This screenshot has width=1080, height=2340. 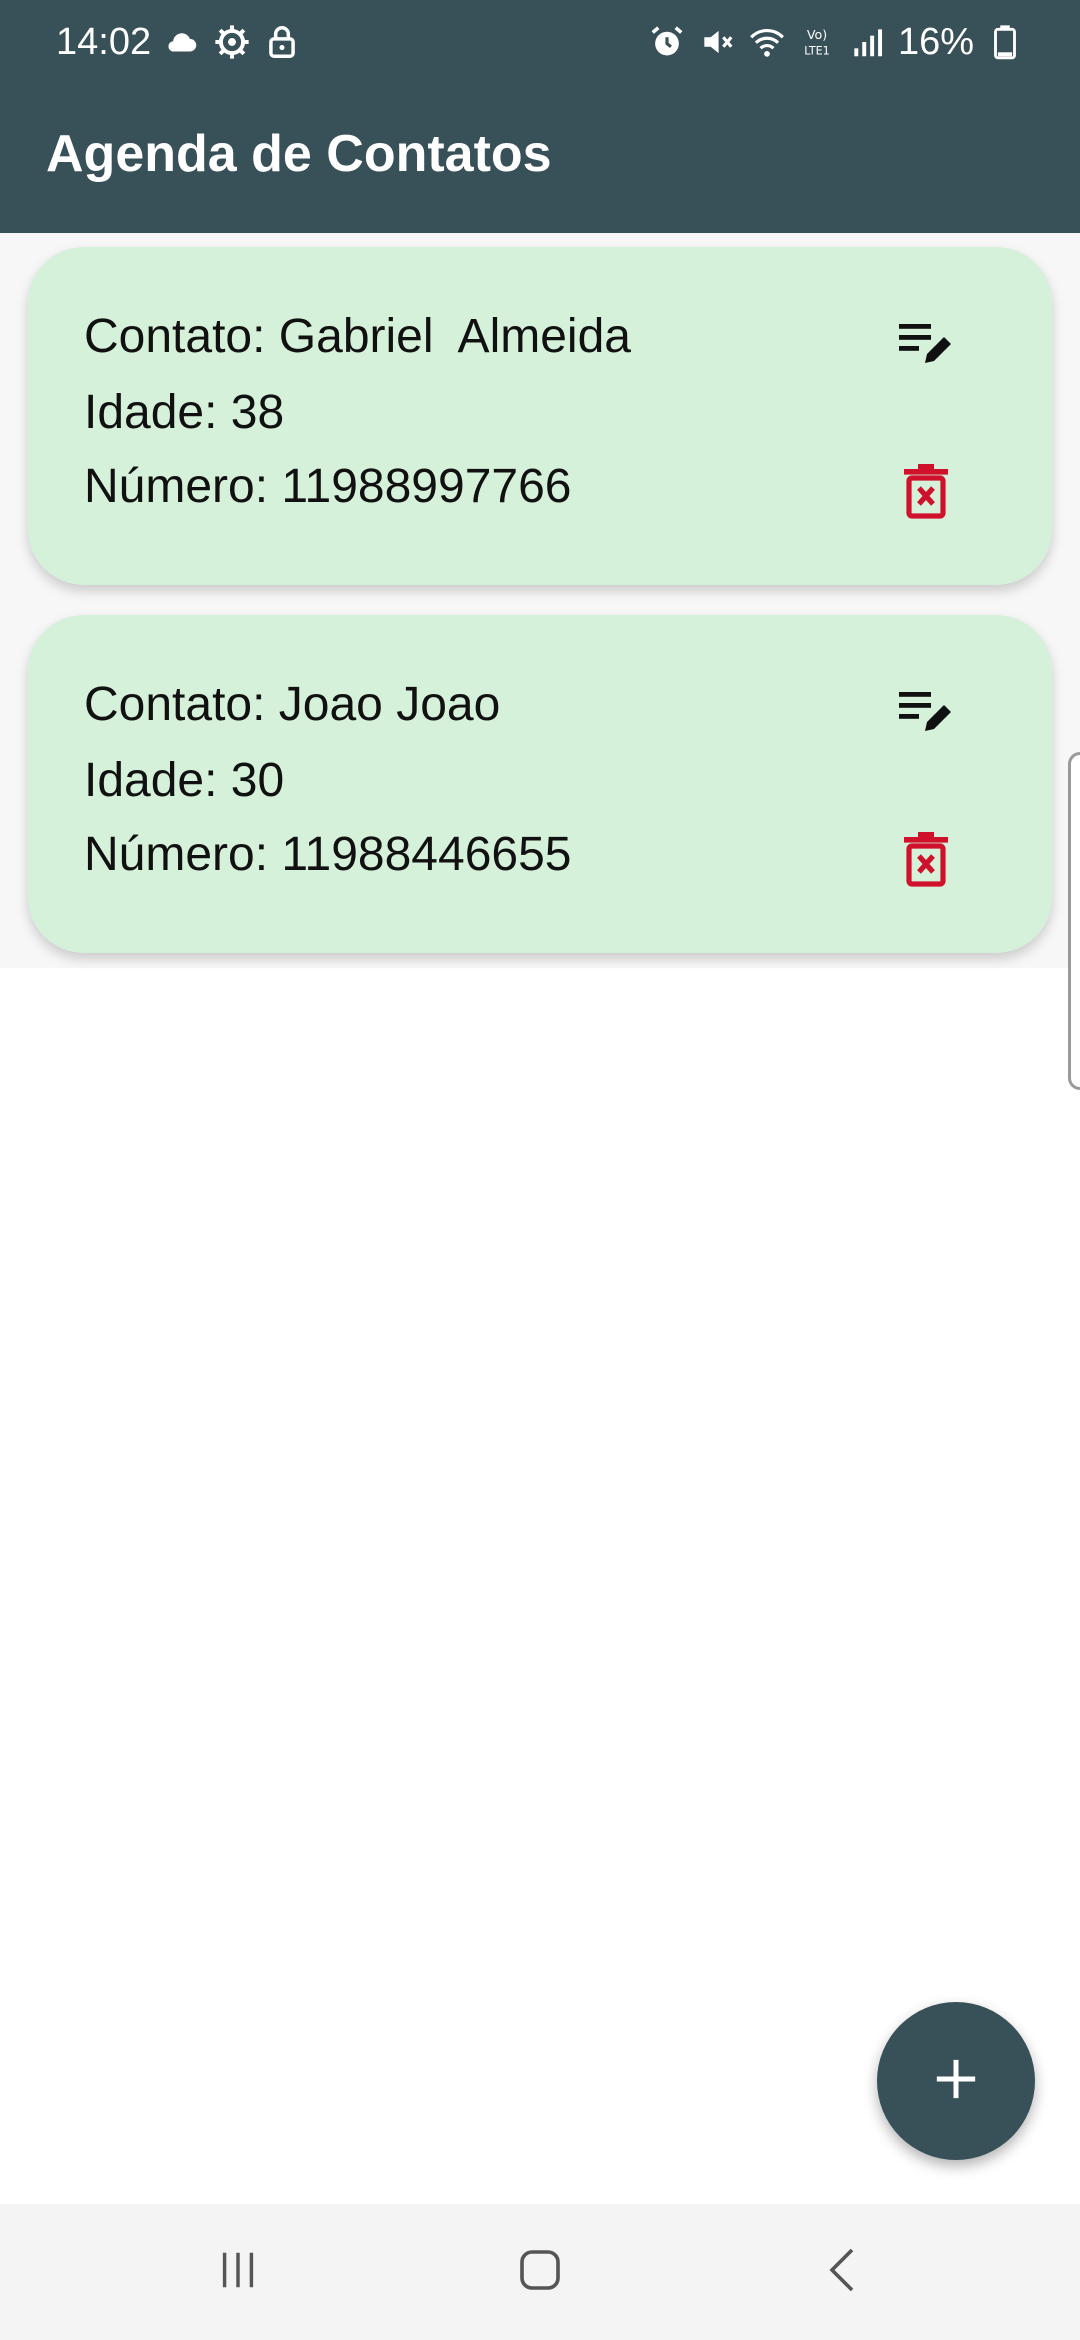 I want to click on status-time: 14:02, so click(x=104, y=41).